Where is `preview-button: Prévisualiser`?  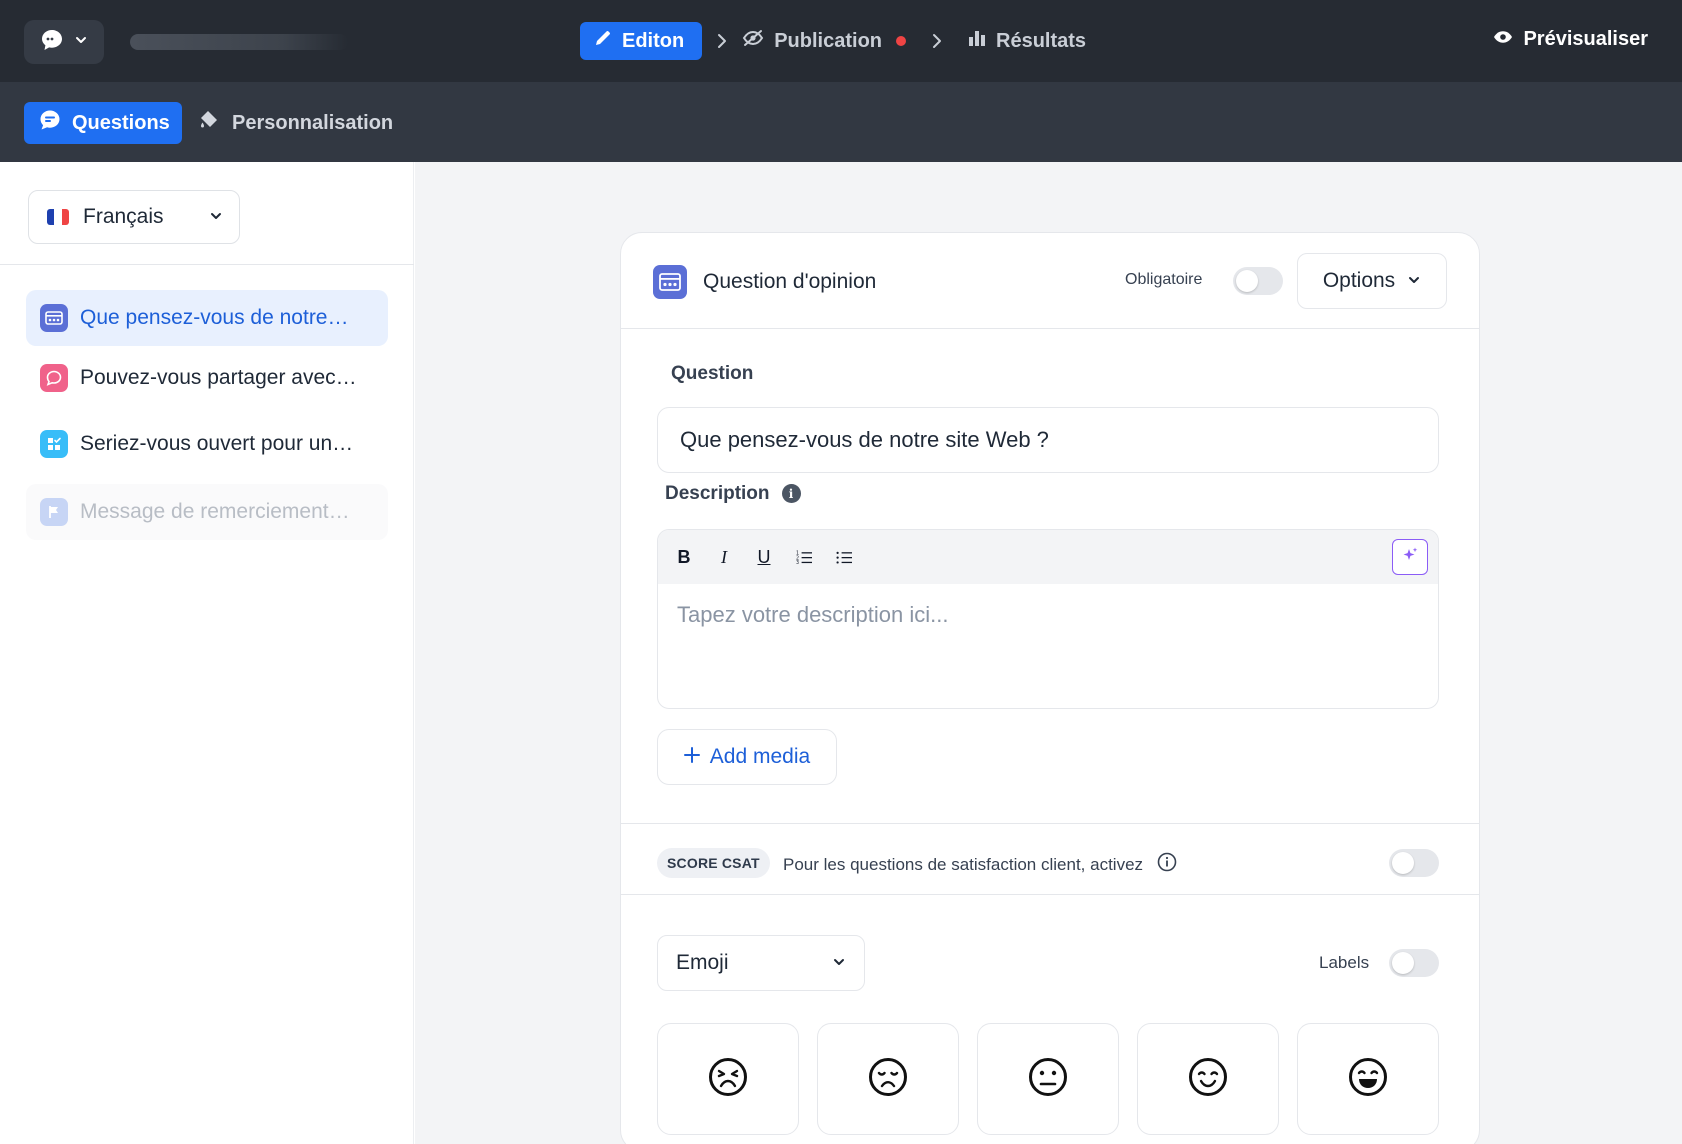 preview-button: Prévisualiser is located at coordinates (1570, 39).